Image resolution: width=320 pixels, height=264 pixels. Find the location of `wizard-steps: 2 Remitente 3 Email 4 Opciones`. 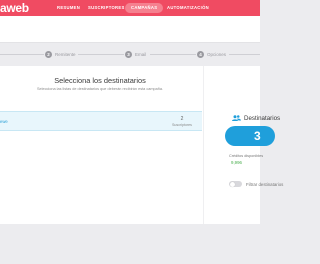

wizard-steps: 2 Remitente 3 Email 4 Opciones is located at coordinates (130, 54).